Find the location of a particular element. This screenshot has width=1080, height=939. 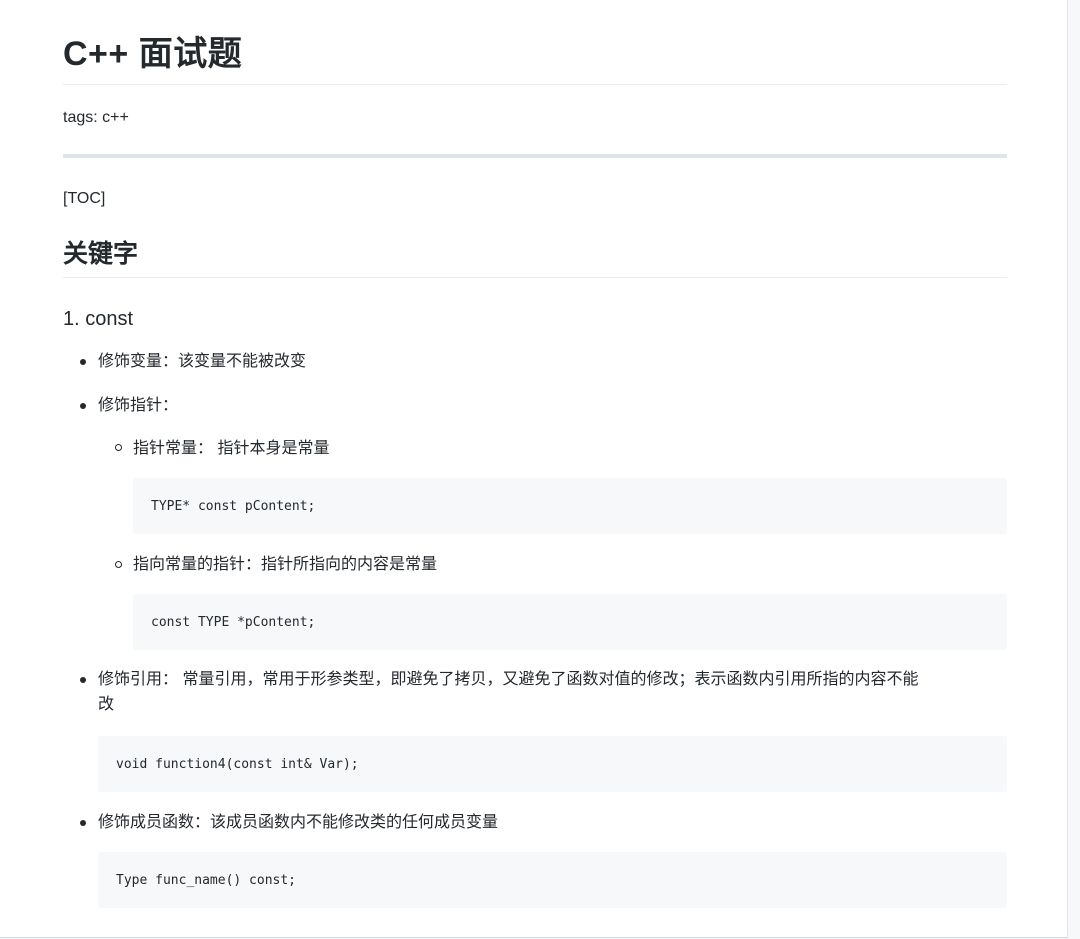

code-block: Type func_name() const; is located at coordinates (552, 880).